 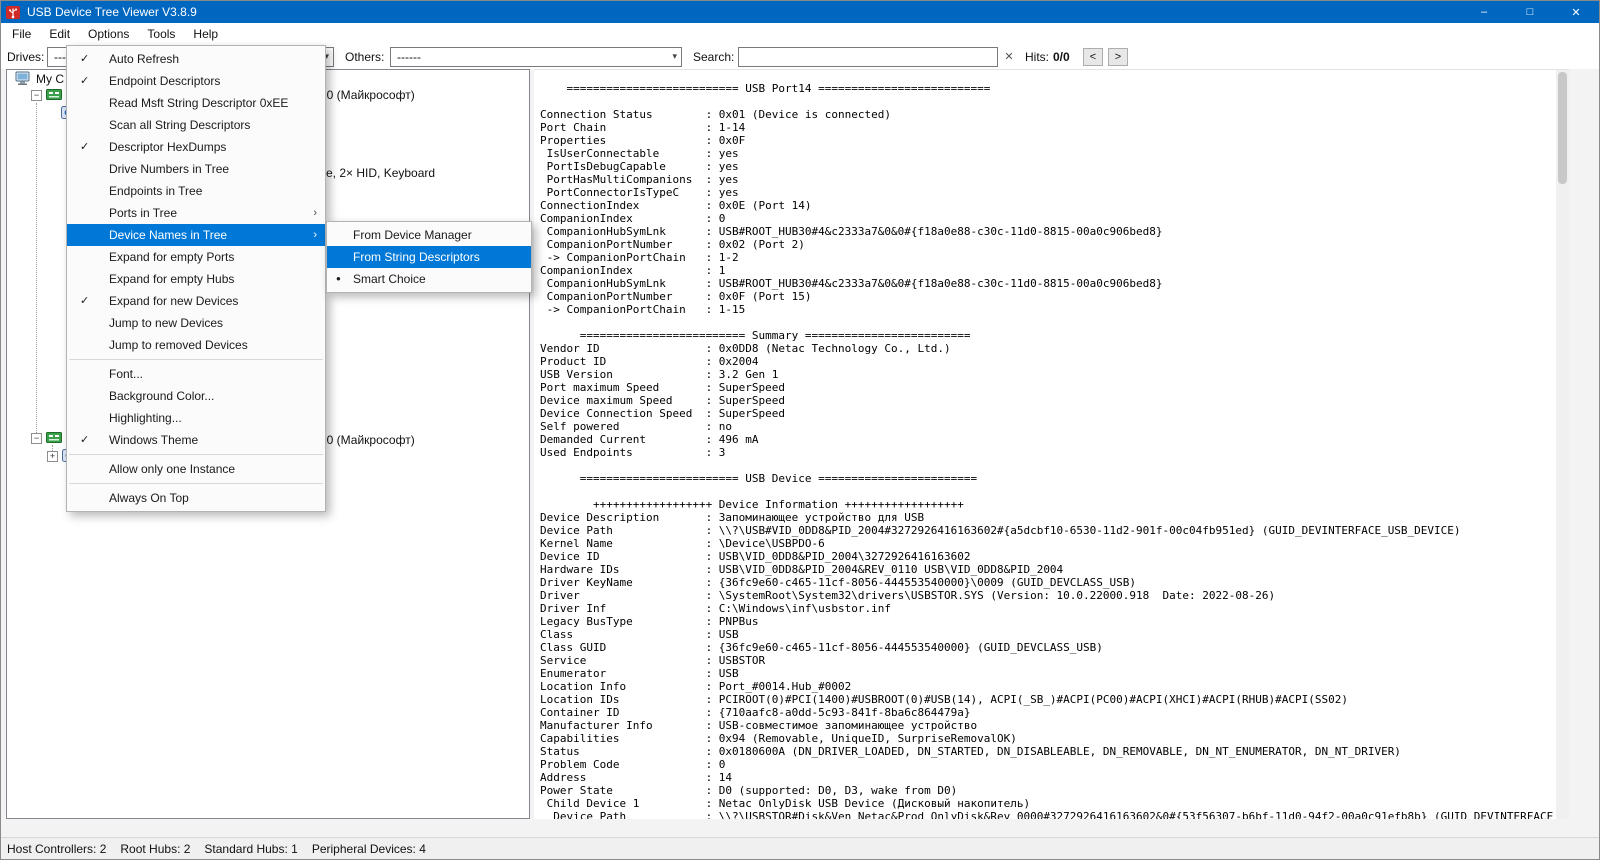 I want to click on menu-help: Help, so click(x=205, y=34).